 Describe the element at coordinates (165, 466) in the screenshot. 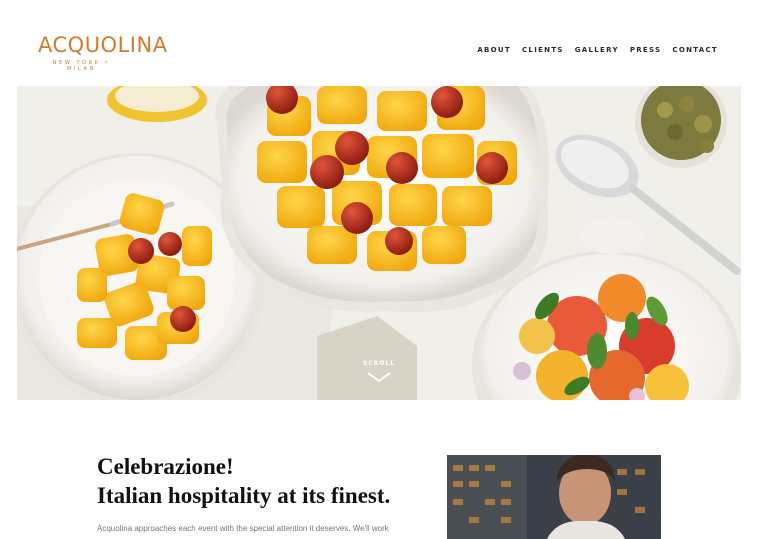

I see `heading-line-1: Celebrazione!` at that location.